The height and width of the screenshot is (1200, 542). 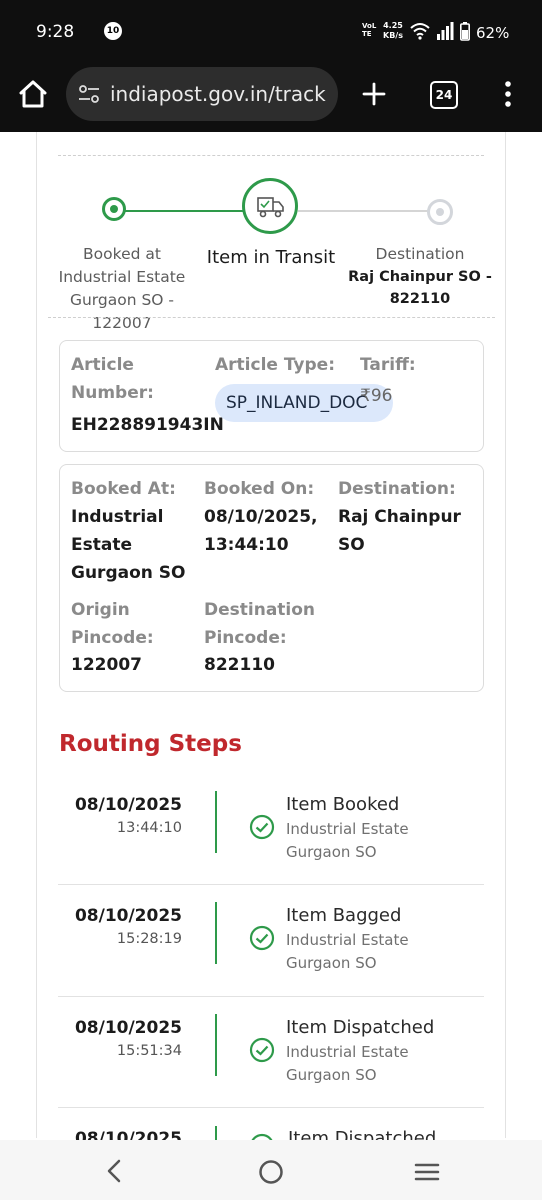 What do you see at coordinates (271, 1172) in the screenshot?
I see `home-circle-icon` at bounding box center [271, 1172].